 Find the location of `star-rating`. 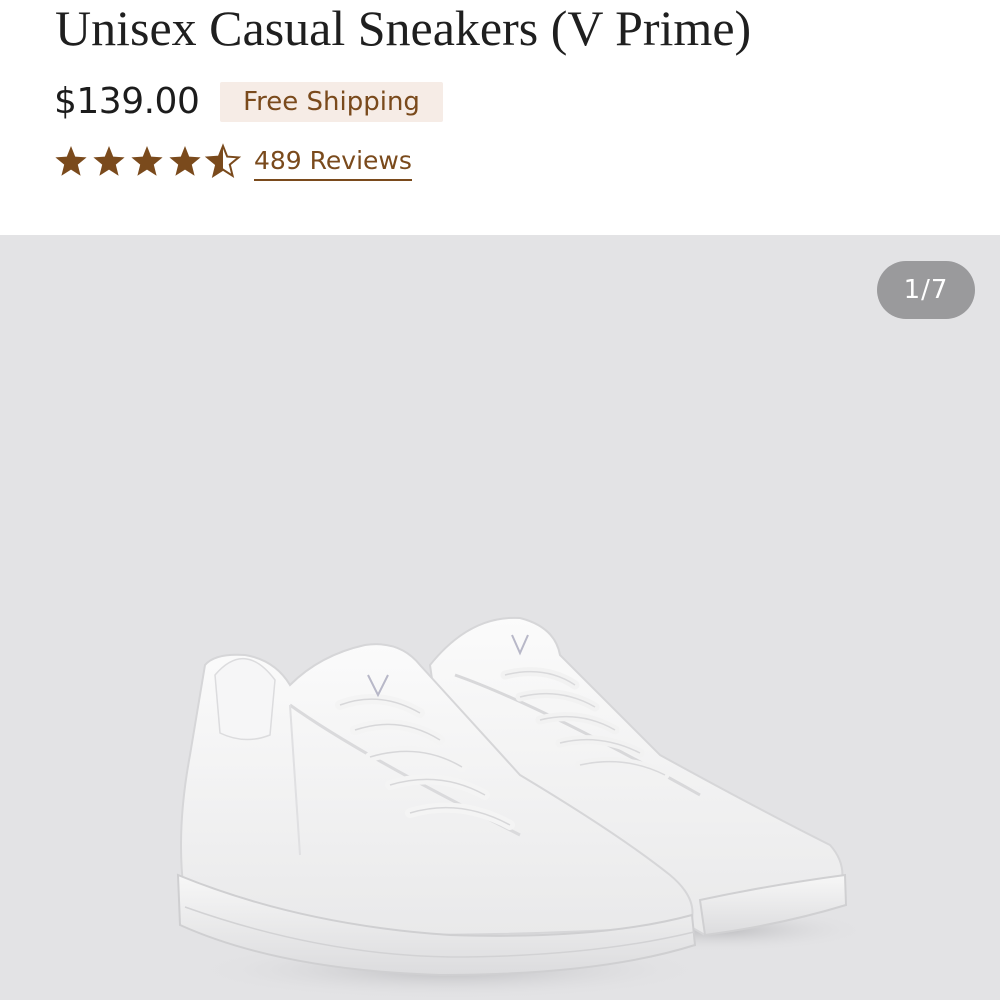

star-rating is located at coordinates (147, 161).